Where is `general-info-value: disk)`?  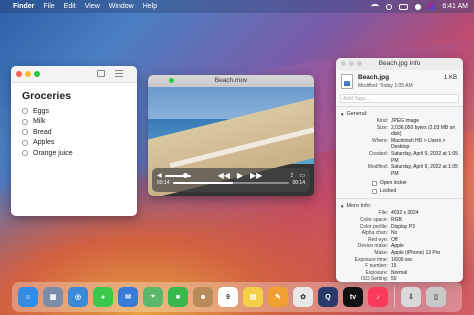 general-info-value: disk) is located at coordinates (396, 134).